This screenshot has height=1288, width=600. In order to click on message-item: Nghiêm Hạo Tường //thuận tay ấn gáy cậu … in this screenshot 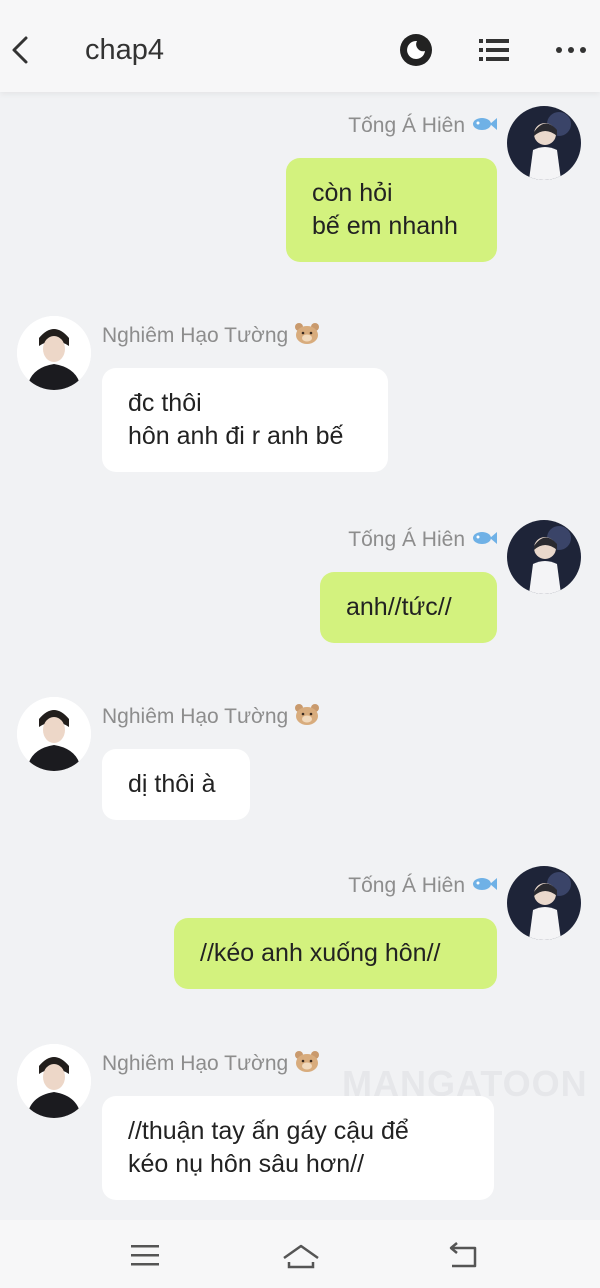, I will do `click(300, 1124)`.